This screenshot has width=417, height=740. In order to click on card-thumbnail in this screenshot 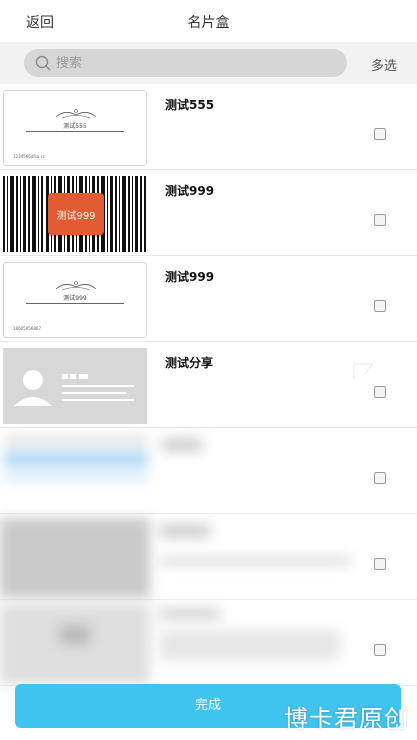, I will do `click(75, 386)`.